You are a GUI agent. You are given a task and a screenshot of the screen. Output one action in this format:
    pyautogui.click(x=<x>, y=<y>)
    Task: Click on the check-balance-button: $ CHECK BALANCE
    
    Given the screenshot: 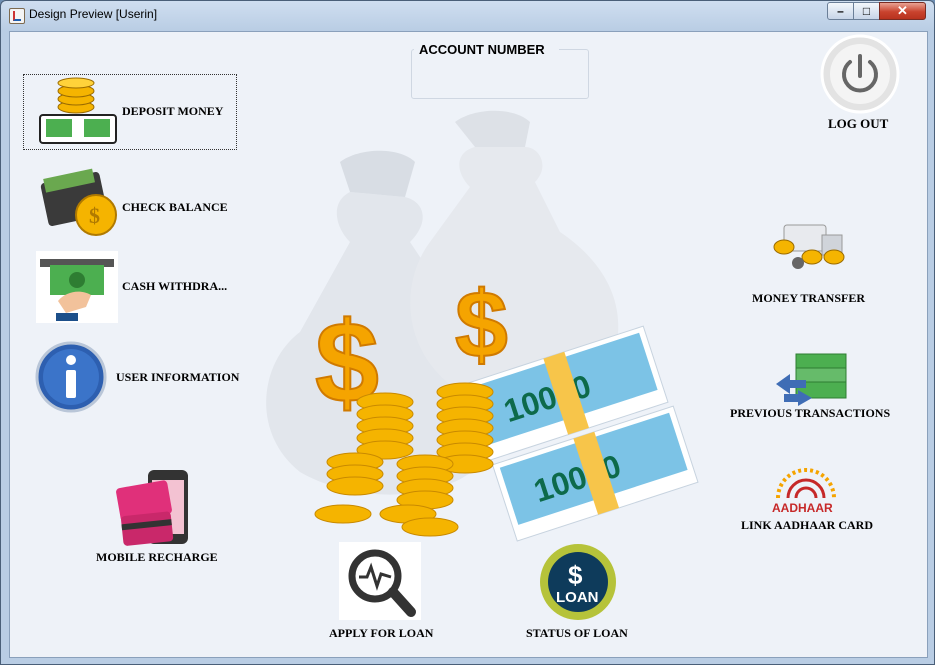 What is the action you would take?
    pyautogui.click(x=138, y=205)
    